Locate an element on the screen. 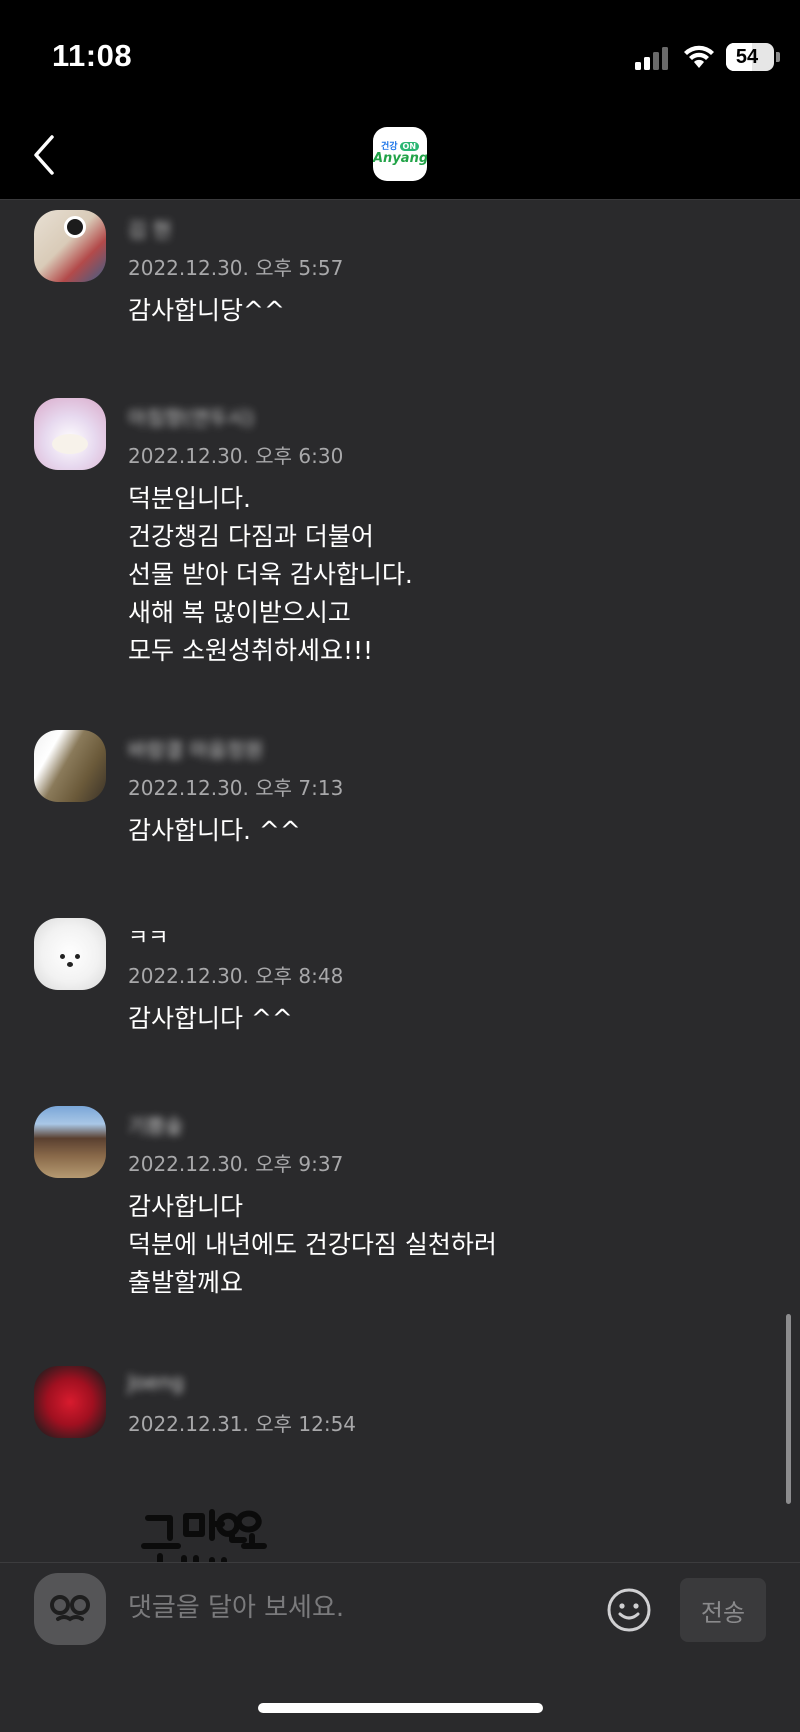 This screenshot has width=800, height=1732. sticker-image is located at coordinates (230, 1526).